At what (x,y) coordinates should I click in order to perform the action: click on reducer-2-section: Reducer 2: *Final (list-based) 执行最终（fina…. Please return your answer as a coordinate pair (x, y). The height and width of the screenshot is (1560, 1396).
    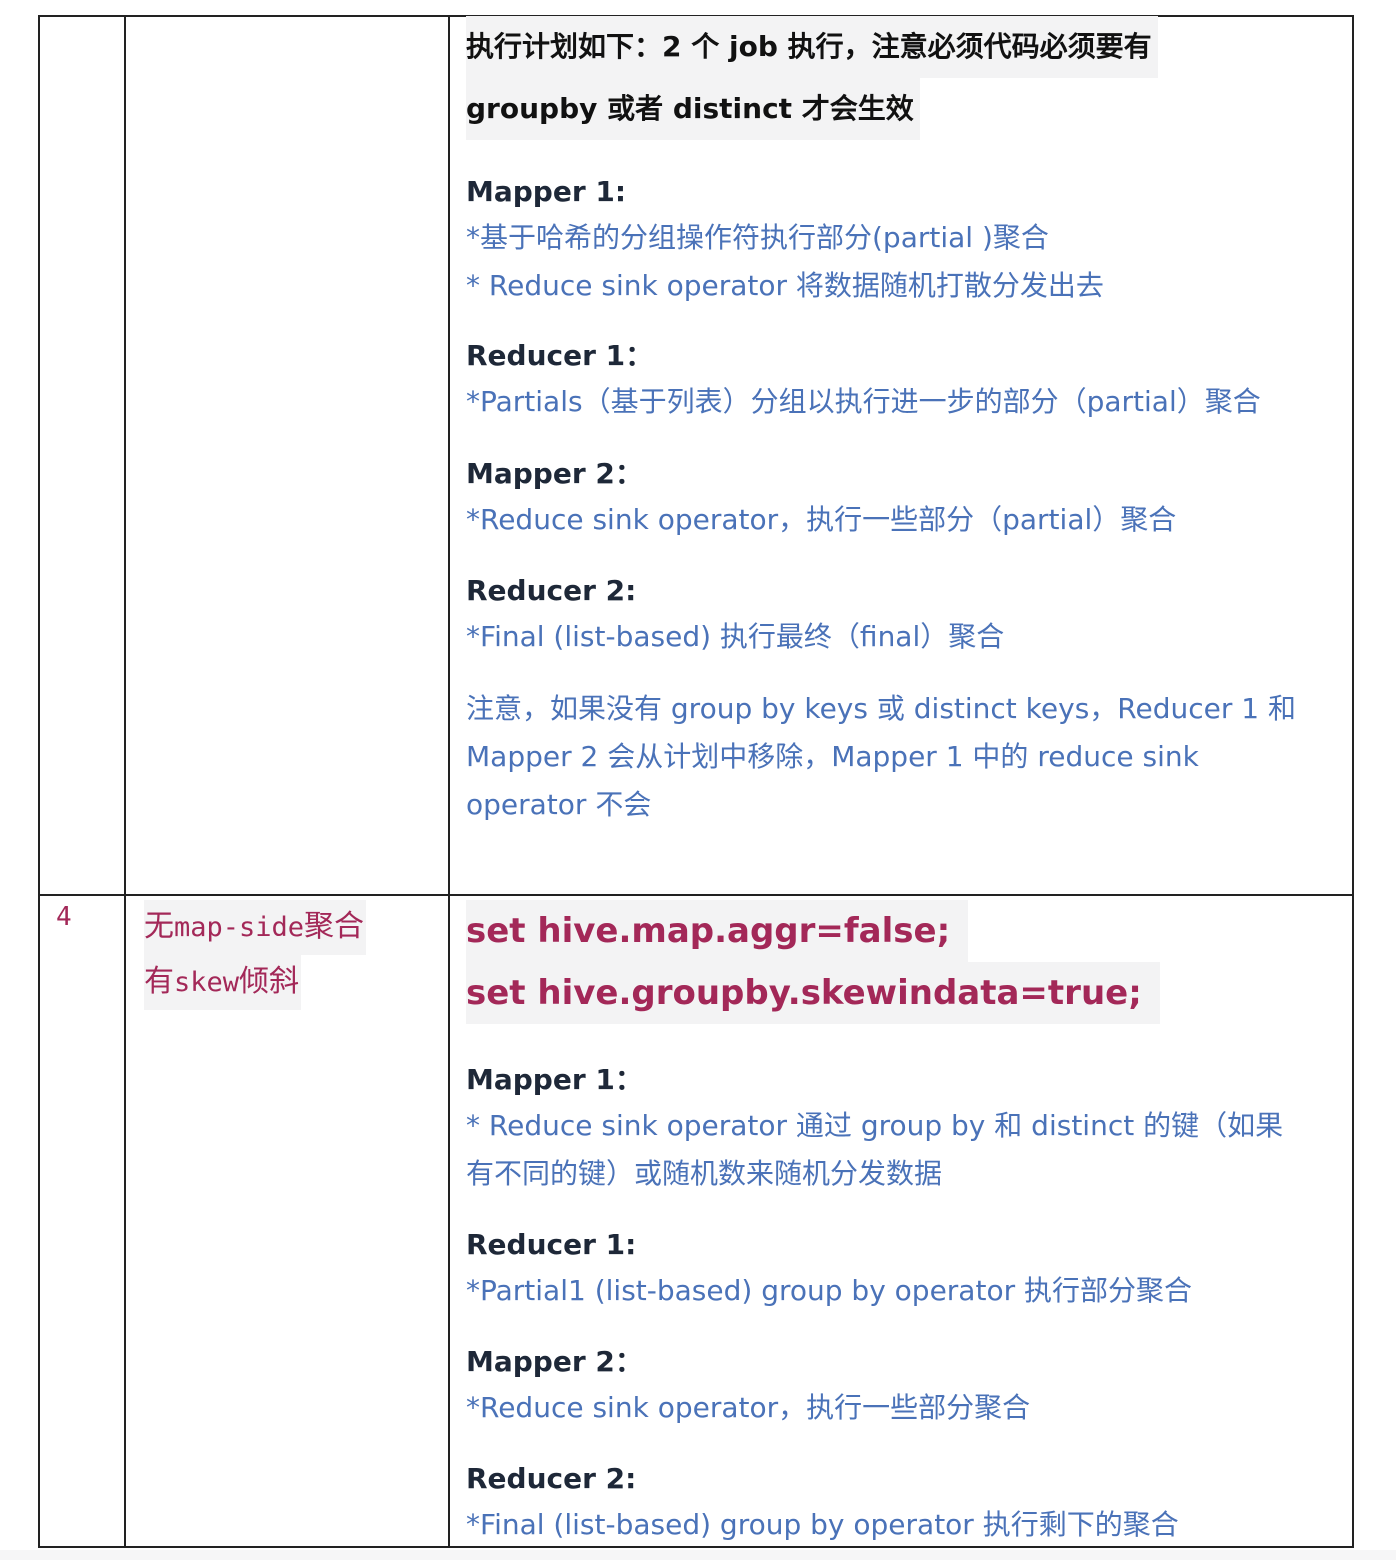
    Looking at the image, I should click on (906, 615).